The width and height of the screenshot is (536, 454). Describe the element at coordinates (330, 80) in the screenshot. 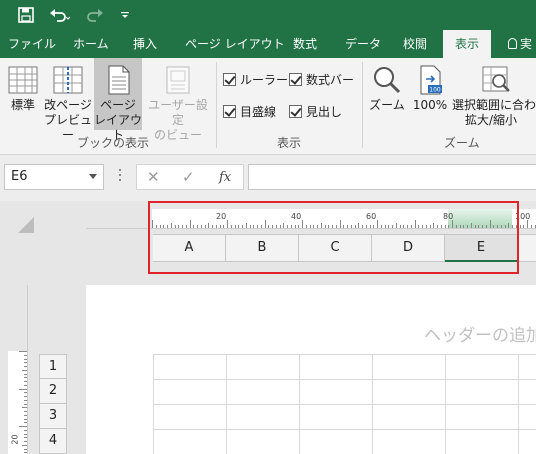

I see `formula-bar-label: 数式バー` at that location.